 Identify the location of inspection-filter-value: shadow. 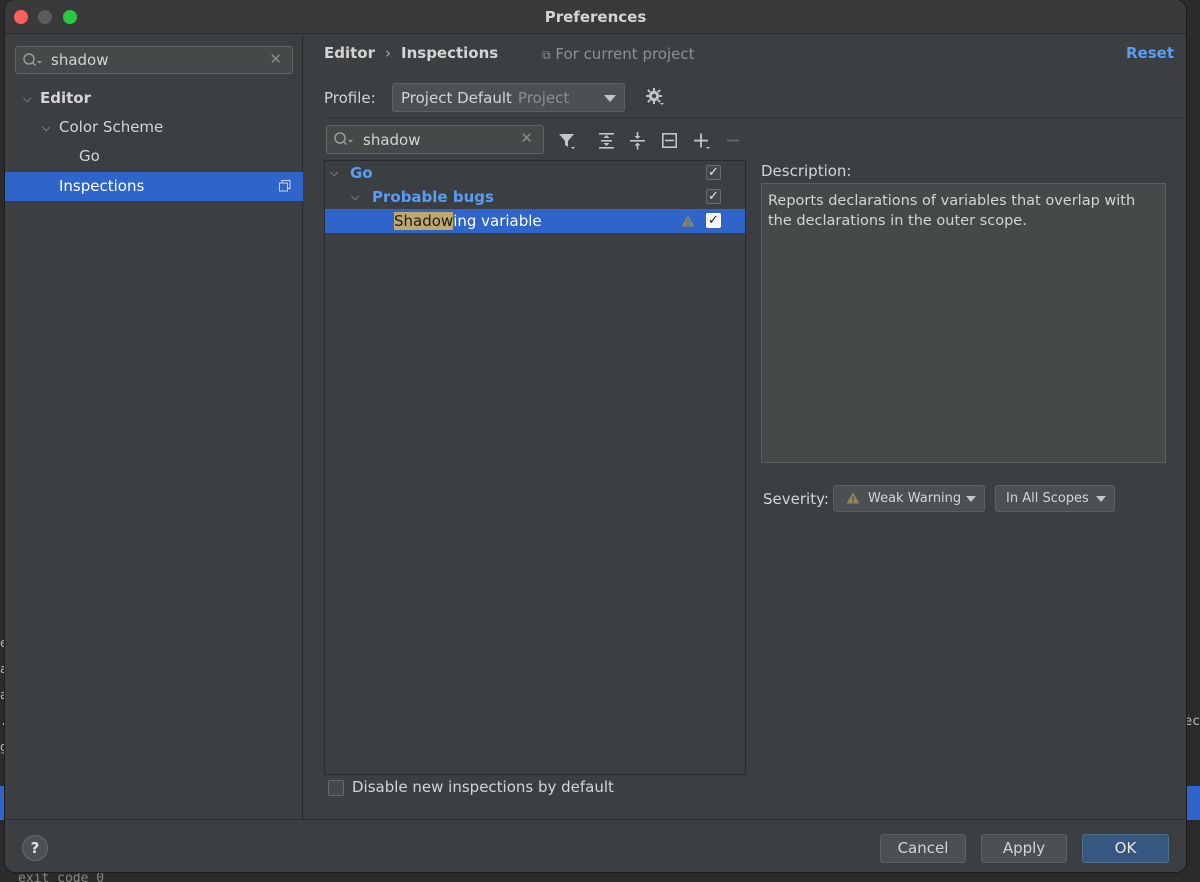
(392, 140).